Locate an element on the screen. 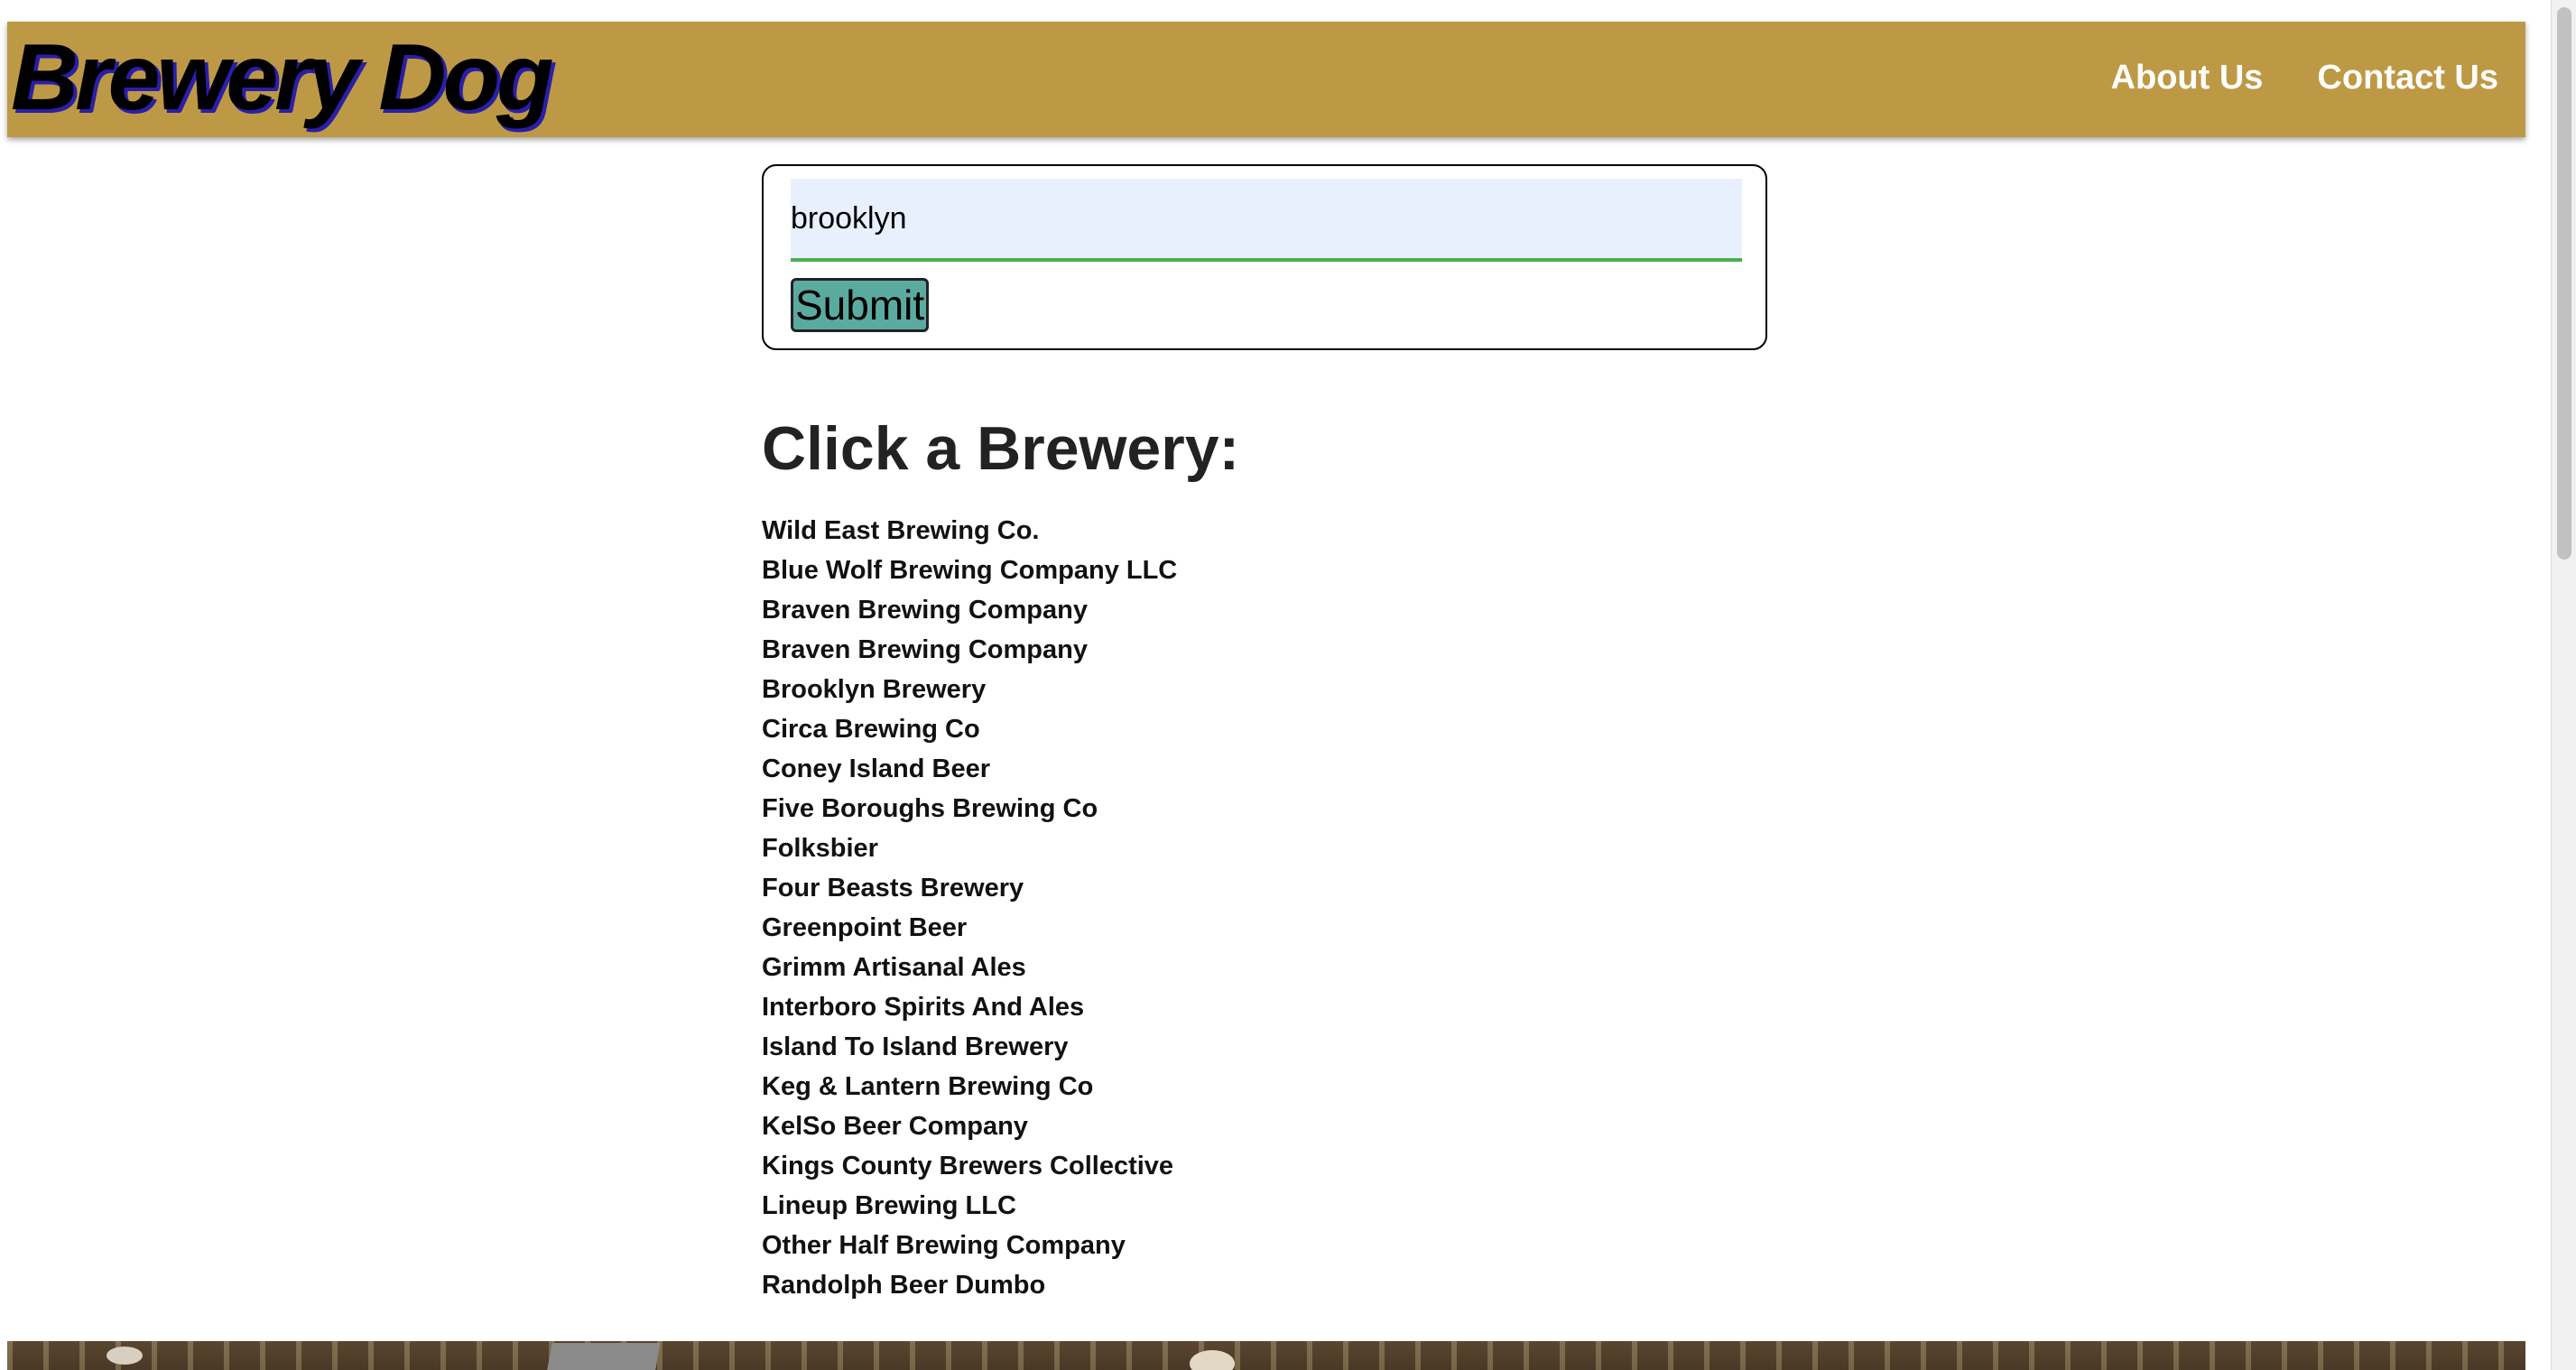 This screenshot has width=2576, height=1370. brewery-list-heading: Click a Brewery: is located at coordinates (1001, 448).